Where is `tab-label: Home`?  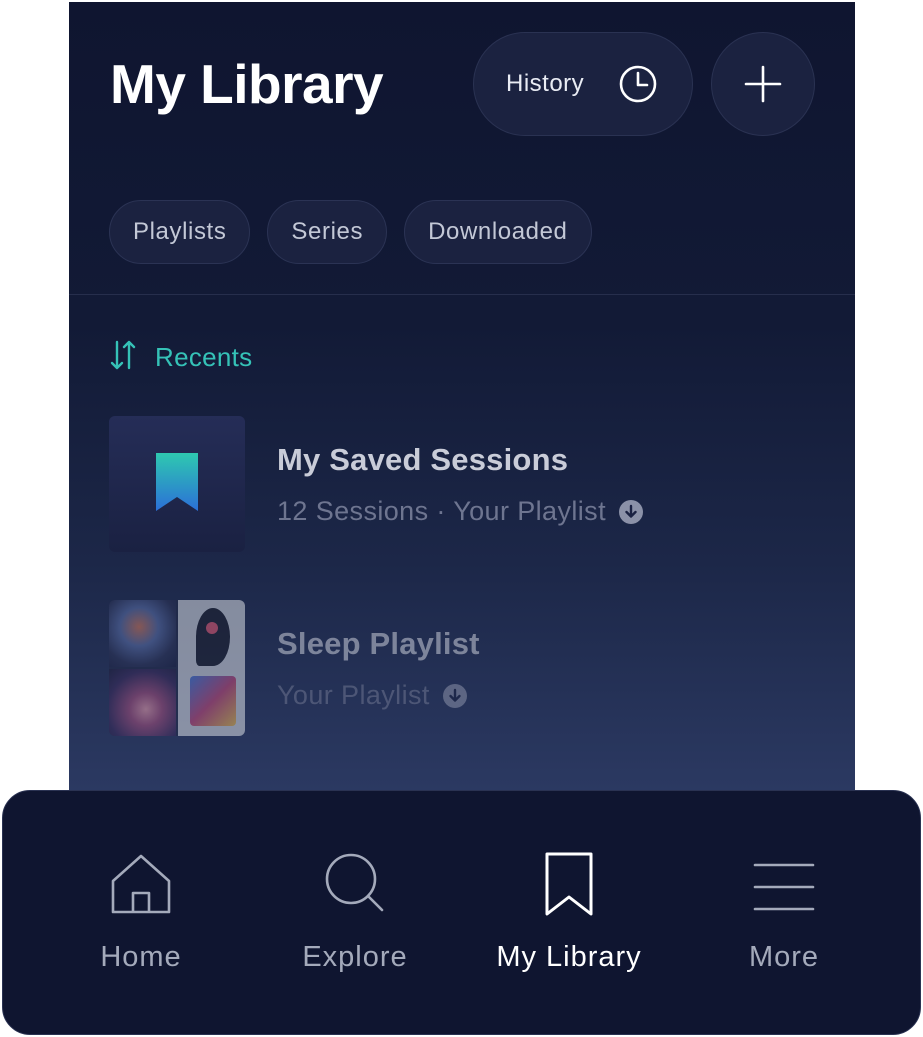 tab-label: Home is located at coordinates (141, 957).